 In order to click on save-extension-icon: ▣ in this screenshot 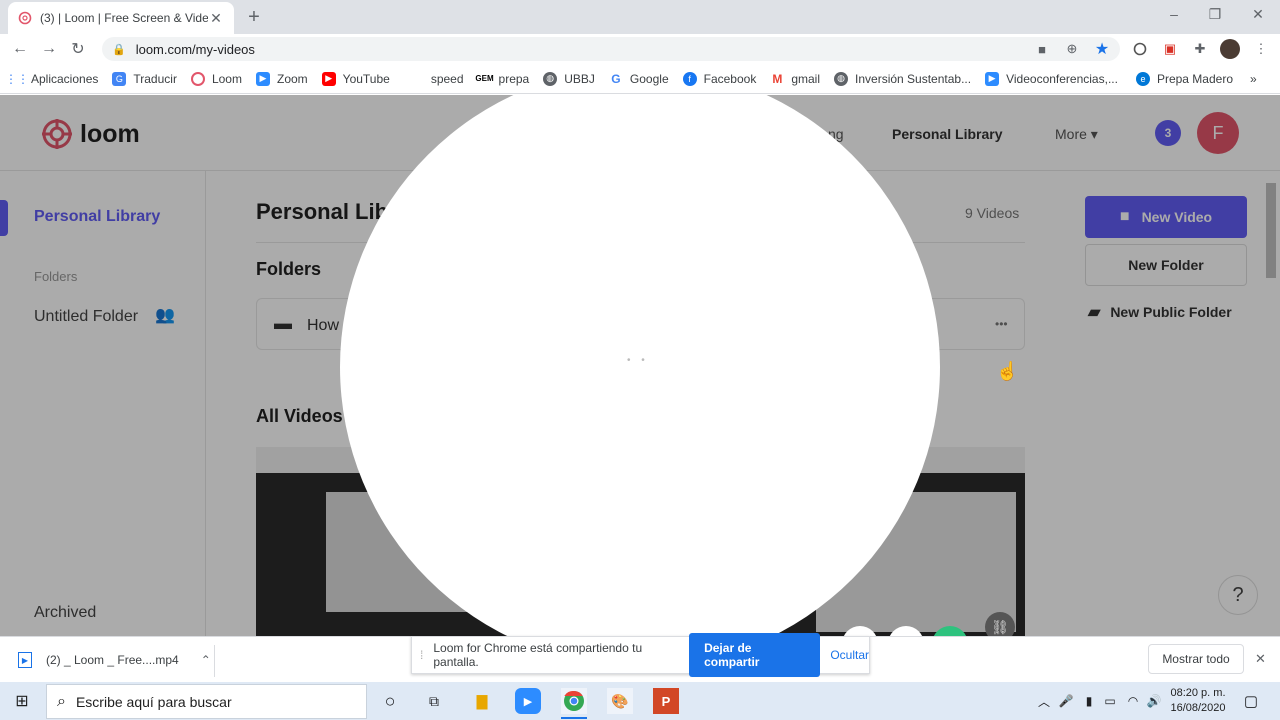, I will do `click(1170, 49)`.